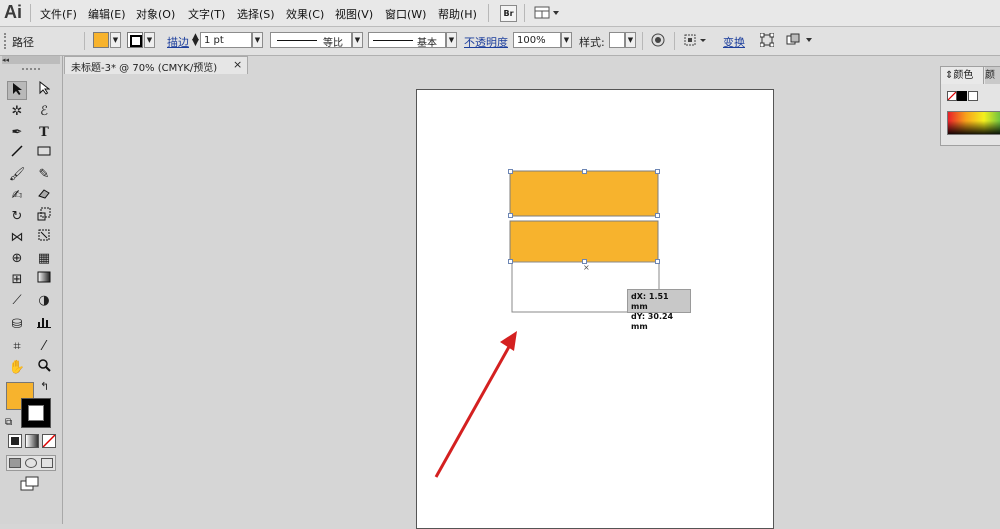 The image size is (1000, 529). Describe the element at coordinates (970, 106) in the screenshot. I see `color-panel: ⇕颜色 颜参` at that location.